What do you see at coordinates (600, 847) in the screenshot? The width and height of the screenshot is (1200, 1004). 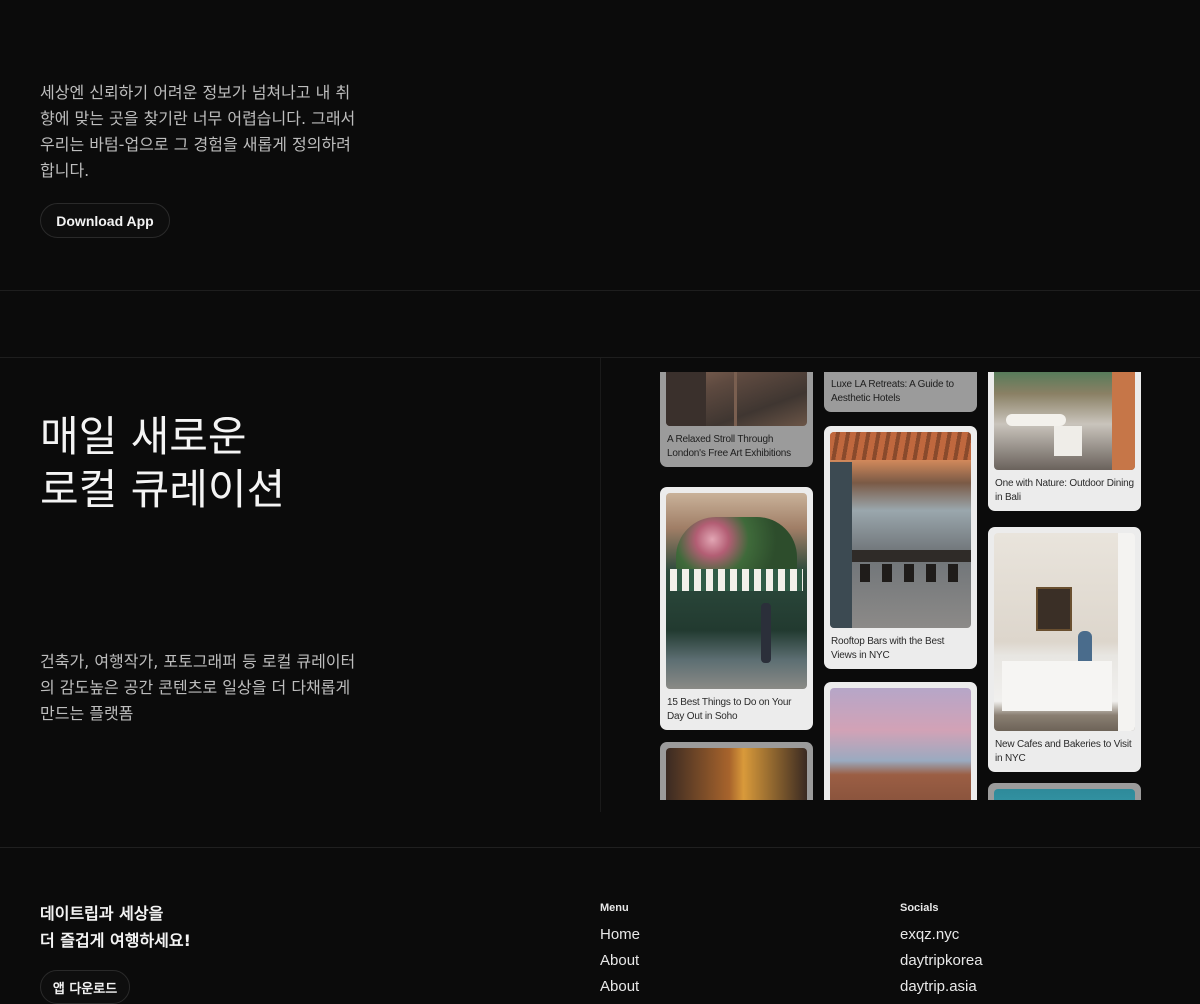 I see `footer-divider` at bounding box center [600, 847].